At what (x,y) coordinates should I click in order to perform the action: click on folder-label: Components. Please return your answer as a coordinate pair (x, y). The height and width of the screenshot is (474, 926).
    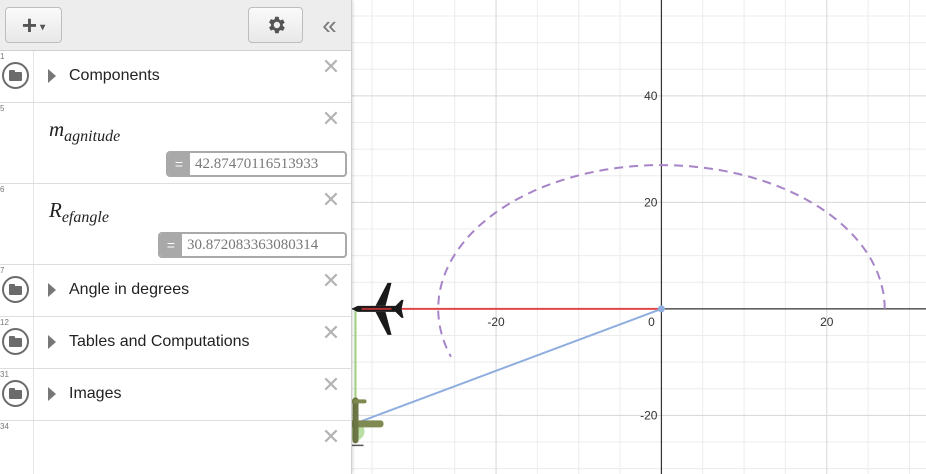
    Looking at the image, I should click on (114, 75).